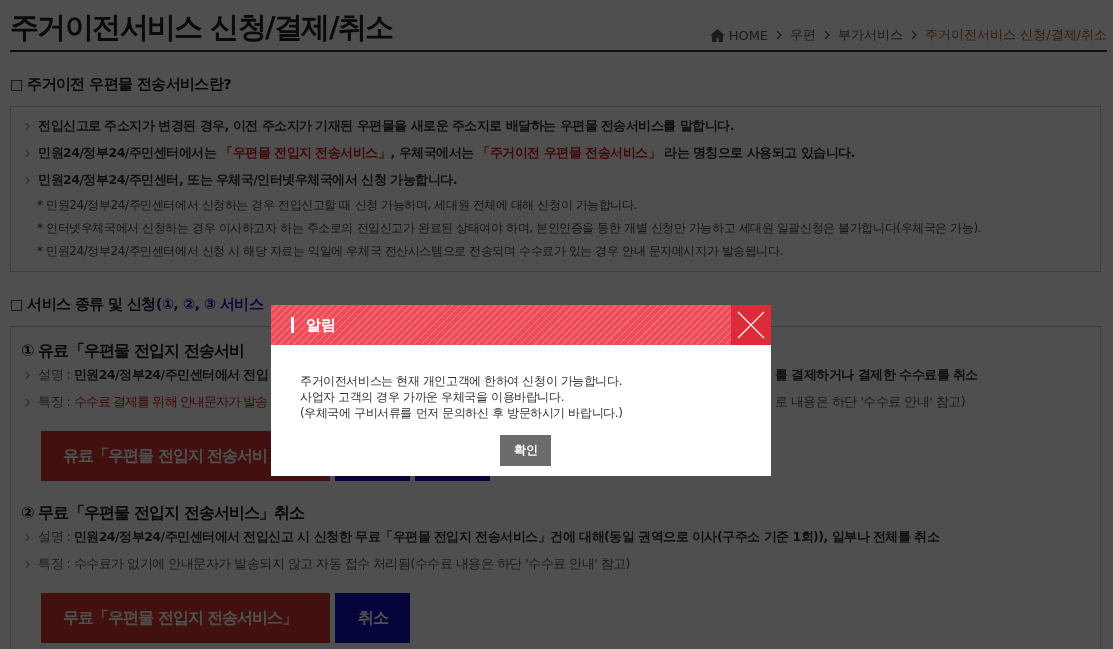 The width and height of the screenshot is (1113, 649). Describe the element at coordinates (525, 450) in the screenshot. I see `confirm-button: 확인` at that location.